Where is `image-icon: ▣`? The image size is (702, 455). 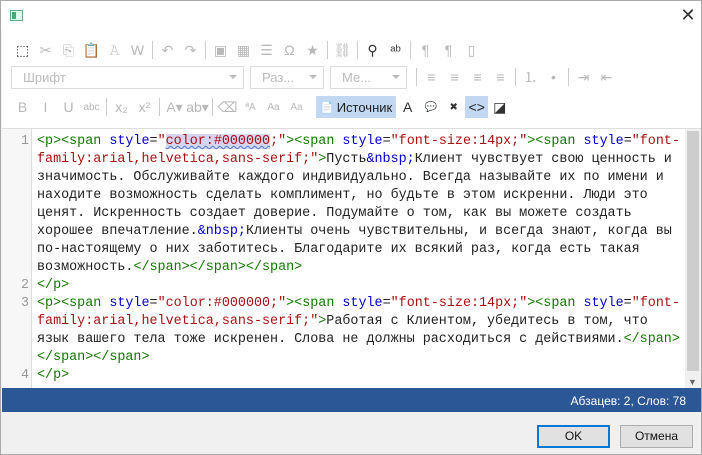 image-icon: ▣ is located at coordinates (220, 50).